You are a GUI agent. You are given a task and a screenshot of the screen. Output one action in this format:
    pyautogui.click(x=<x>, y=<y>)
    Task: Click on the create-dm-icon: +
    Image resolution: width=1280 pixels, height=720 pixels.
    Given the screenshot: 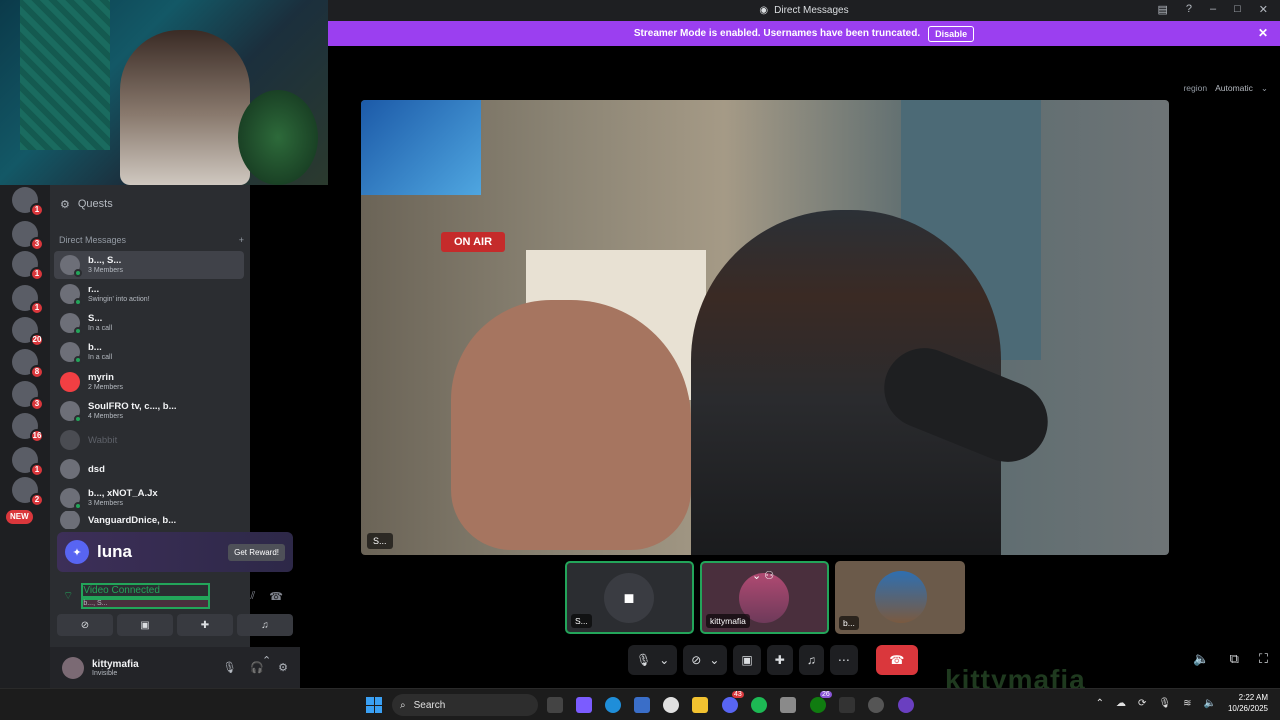 What is the action you would take?
    pyautogui.click(x=241, y=240)
    